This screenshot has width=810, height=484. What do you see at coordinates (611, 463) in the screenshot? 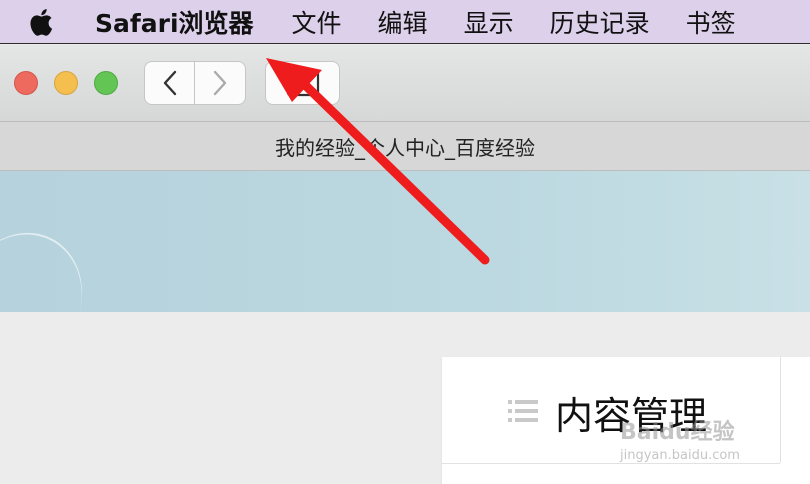
I see `card-bottom-border` at bounding box center [611, 463].